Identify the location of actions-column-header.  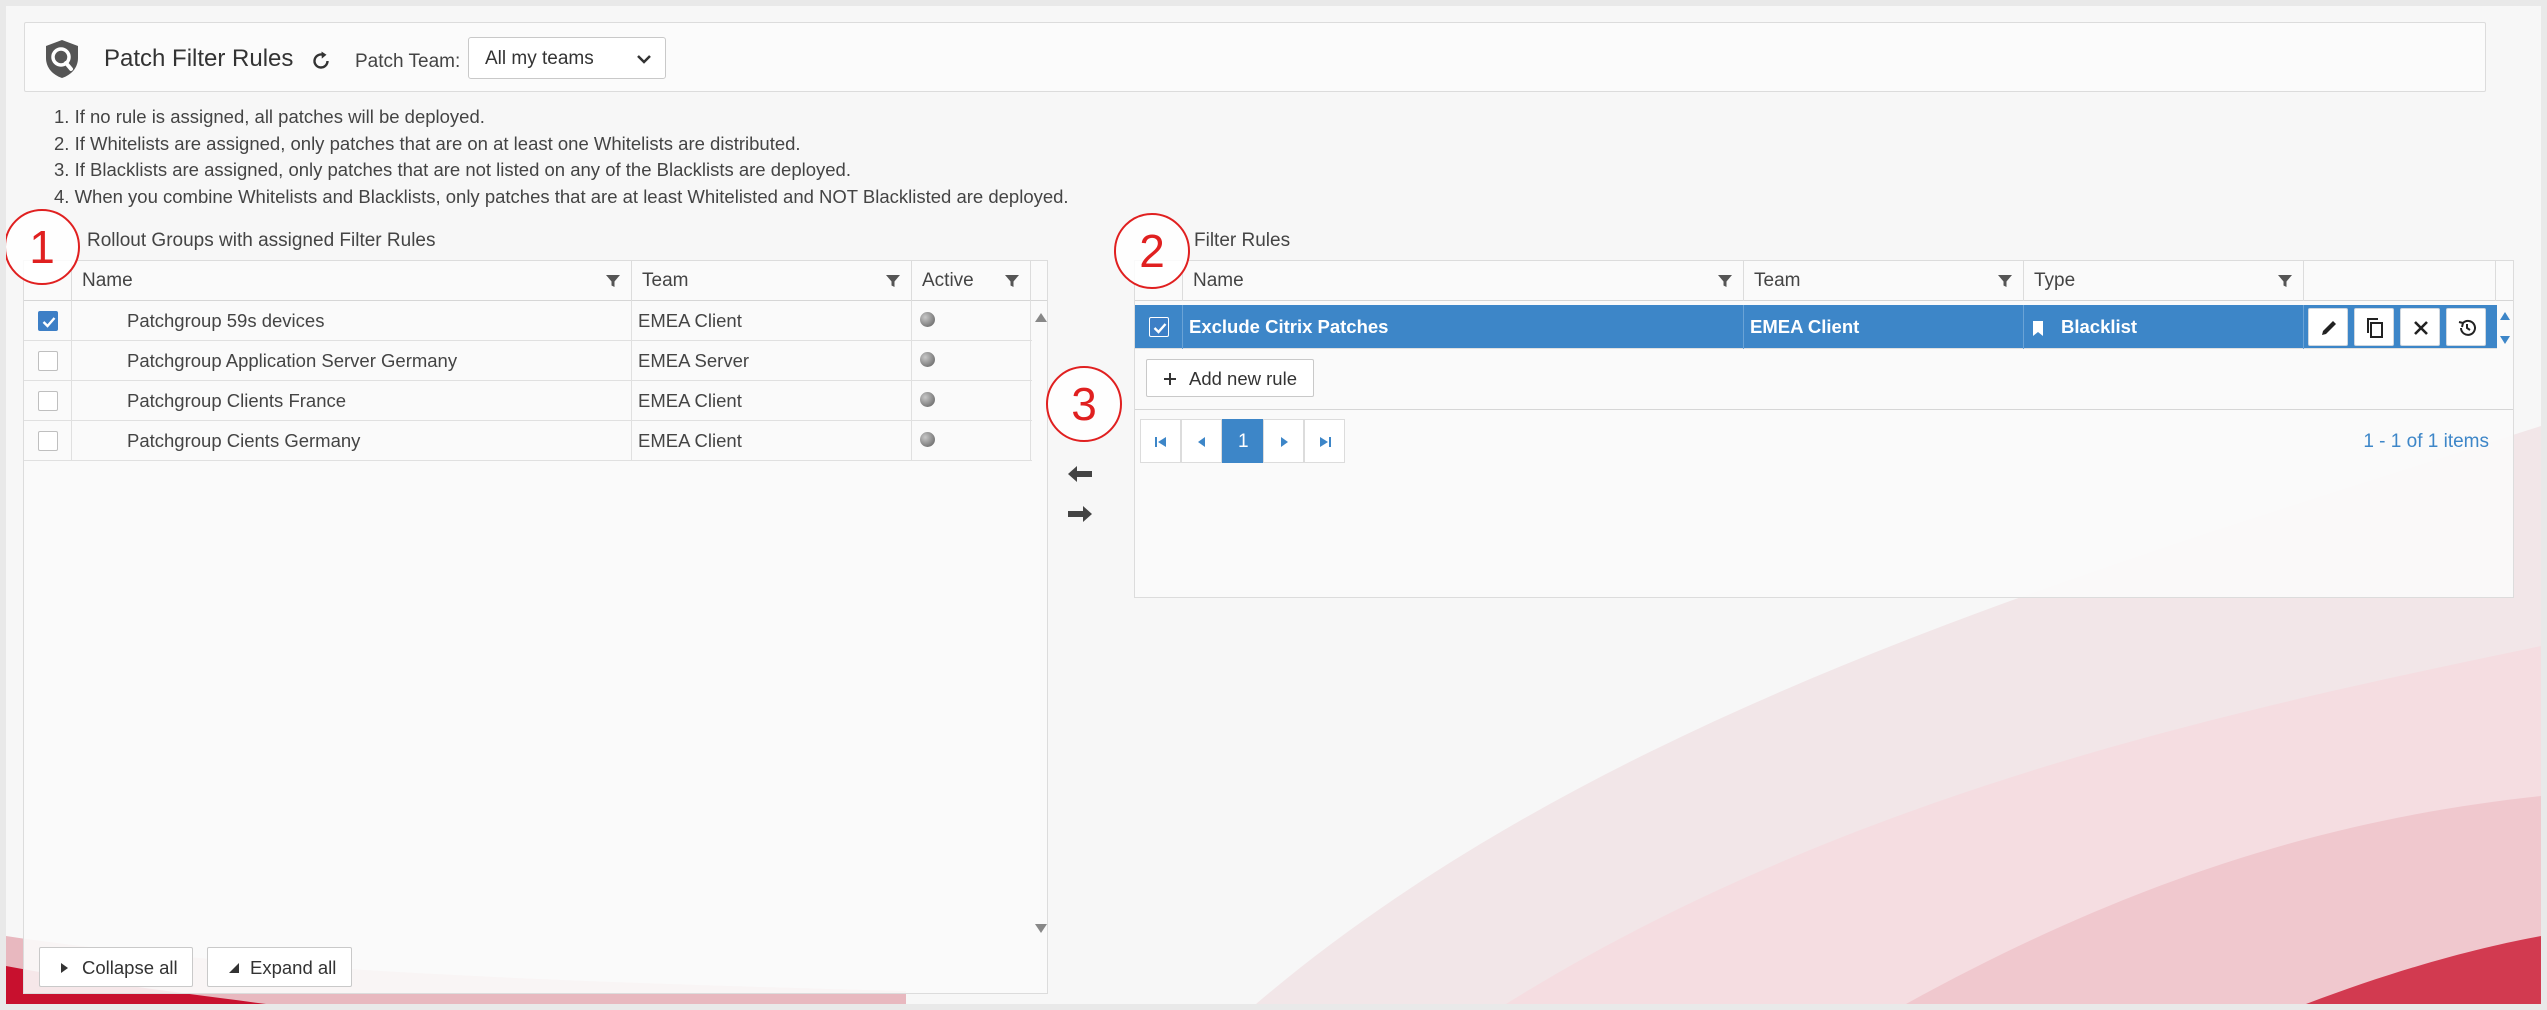
(2400, 281).